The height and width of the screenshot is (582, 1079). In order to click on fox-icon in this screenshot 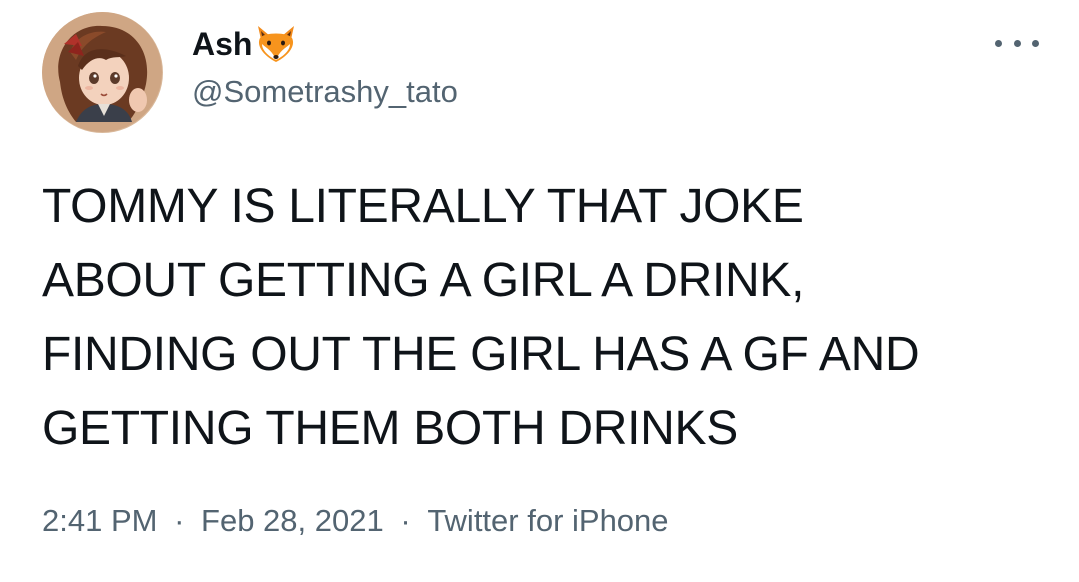, I will do `click(276, 44)`.